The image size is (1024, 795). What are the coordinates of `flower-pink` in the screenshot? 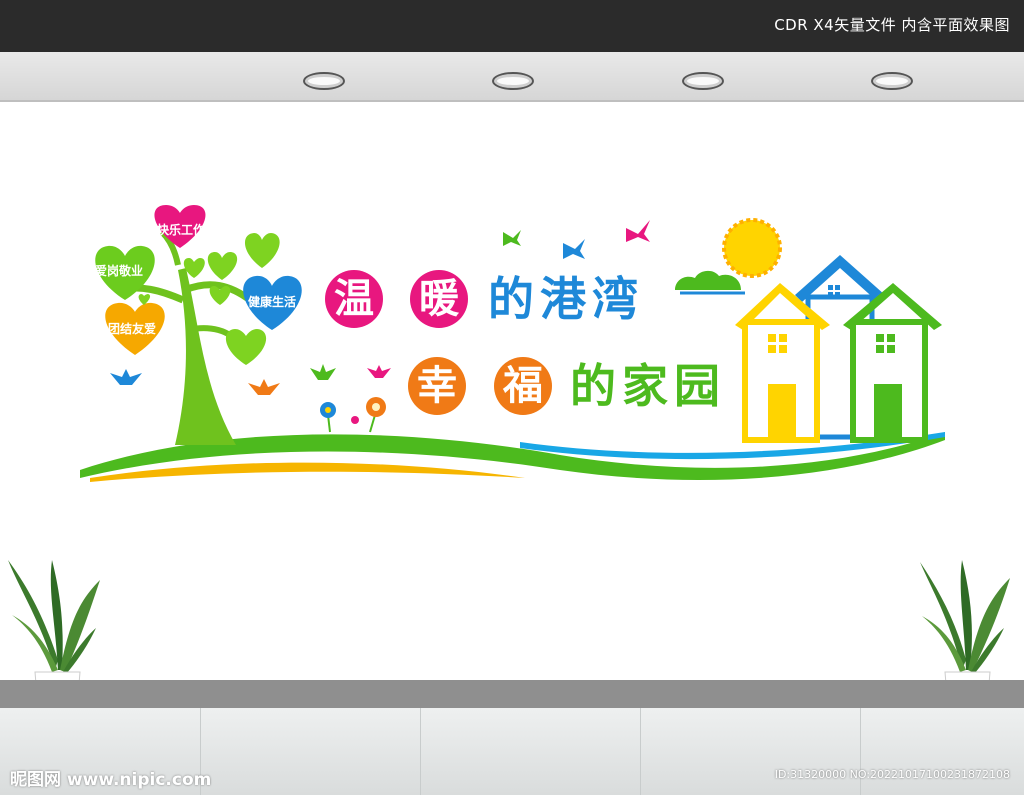 It's located at (355, 420).